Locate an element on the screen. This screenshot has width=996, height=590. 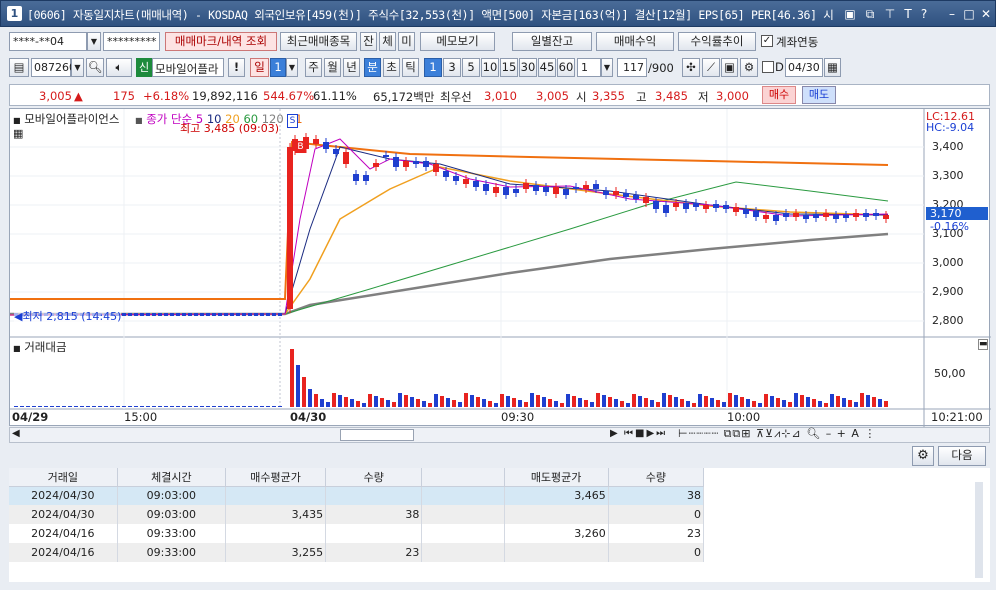
period-button-10: 10 is located at coordinates (490, 67).